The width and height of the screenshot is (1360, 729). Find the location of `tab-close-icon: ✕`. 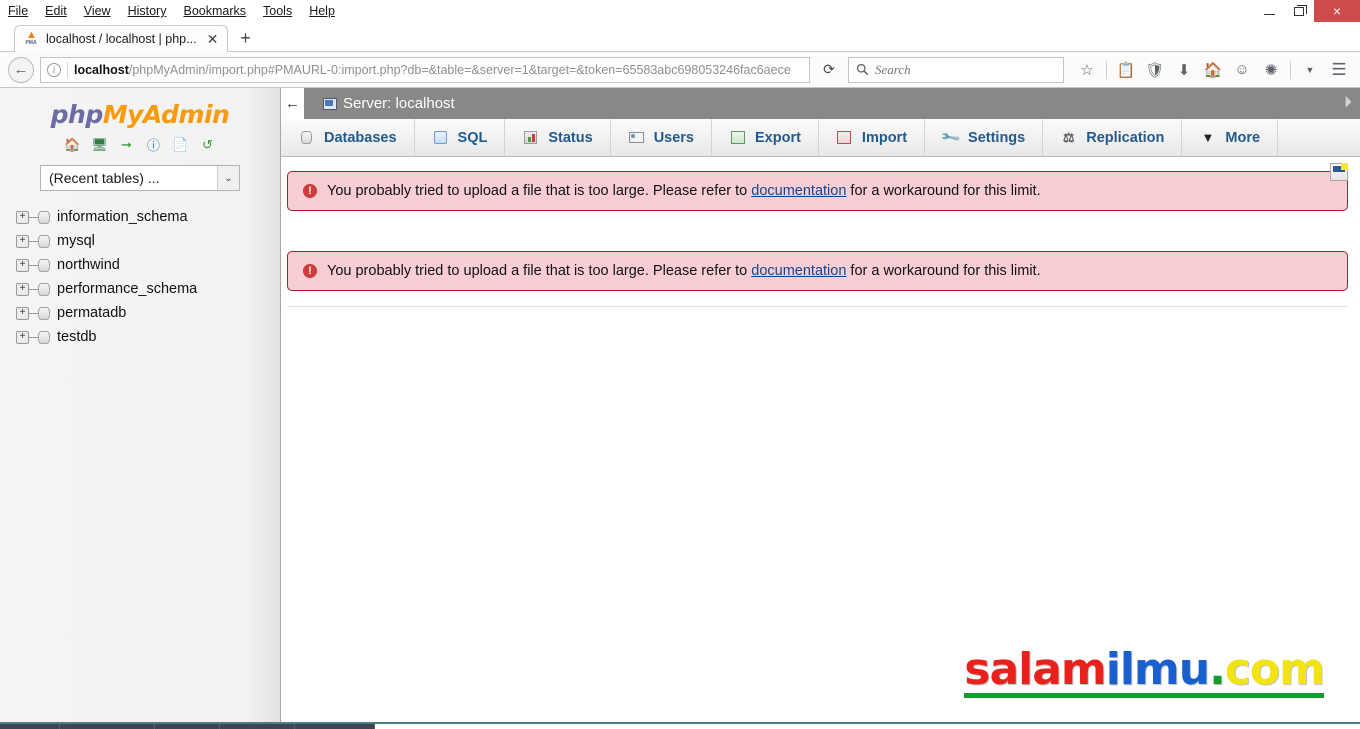

tab-close-icon: ✕ is located at coordinates (213, 39).